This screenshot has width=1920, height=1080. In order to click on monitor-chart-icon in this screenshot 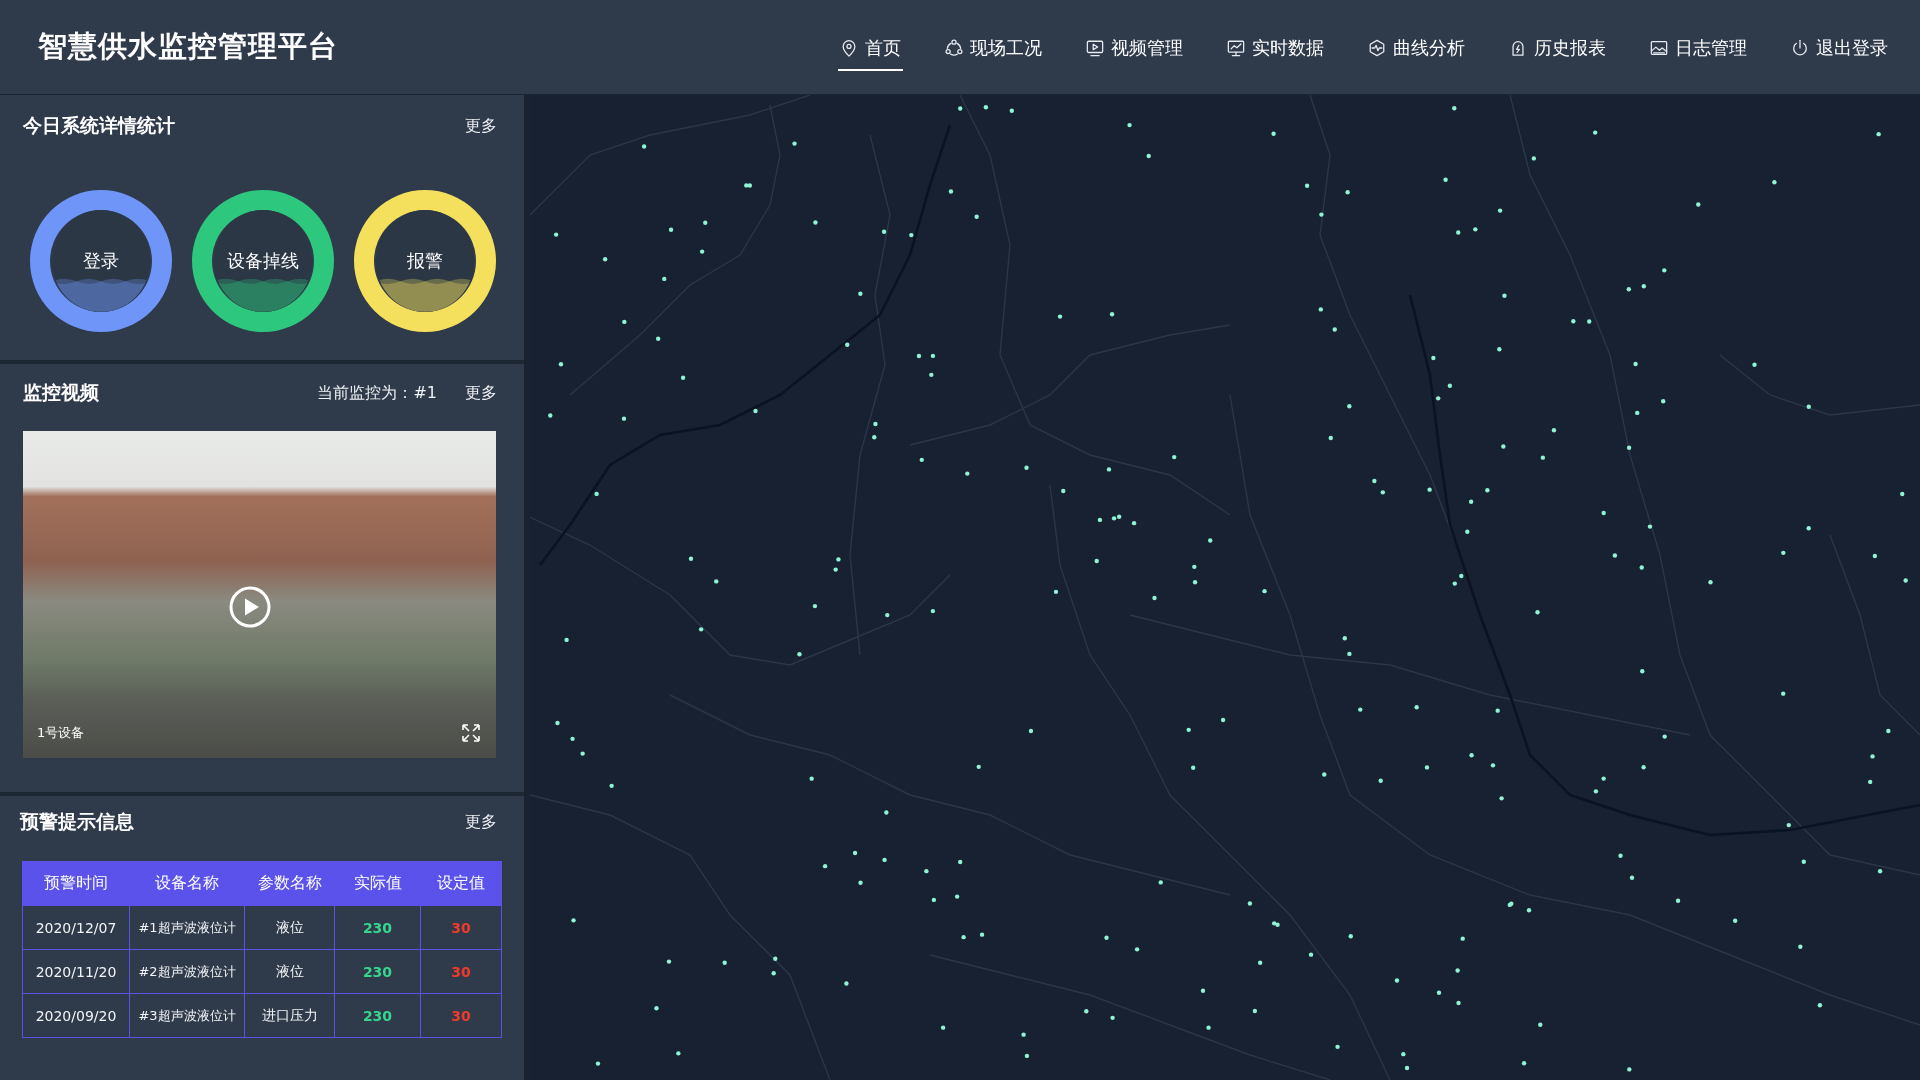, I will do `click(1236, 47)`.